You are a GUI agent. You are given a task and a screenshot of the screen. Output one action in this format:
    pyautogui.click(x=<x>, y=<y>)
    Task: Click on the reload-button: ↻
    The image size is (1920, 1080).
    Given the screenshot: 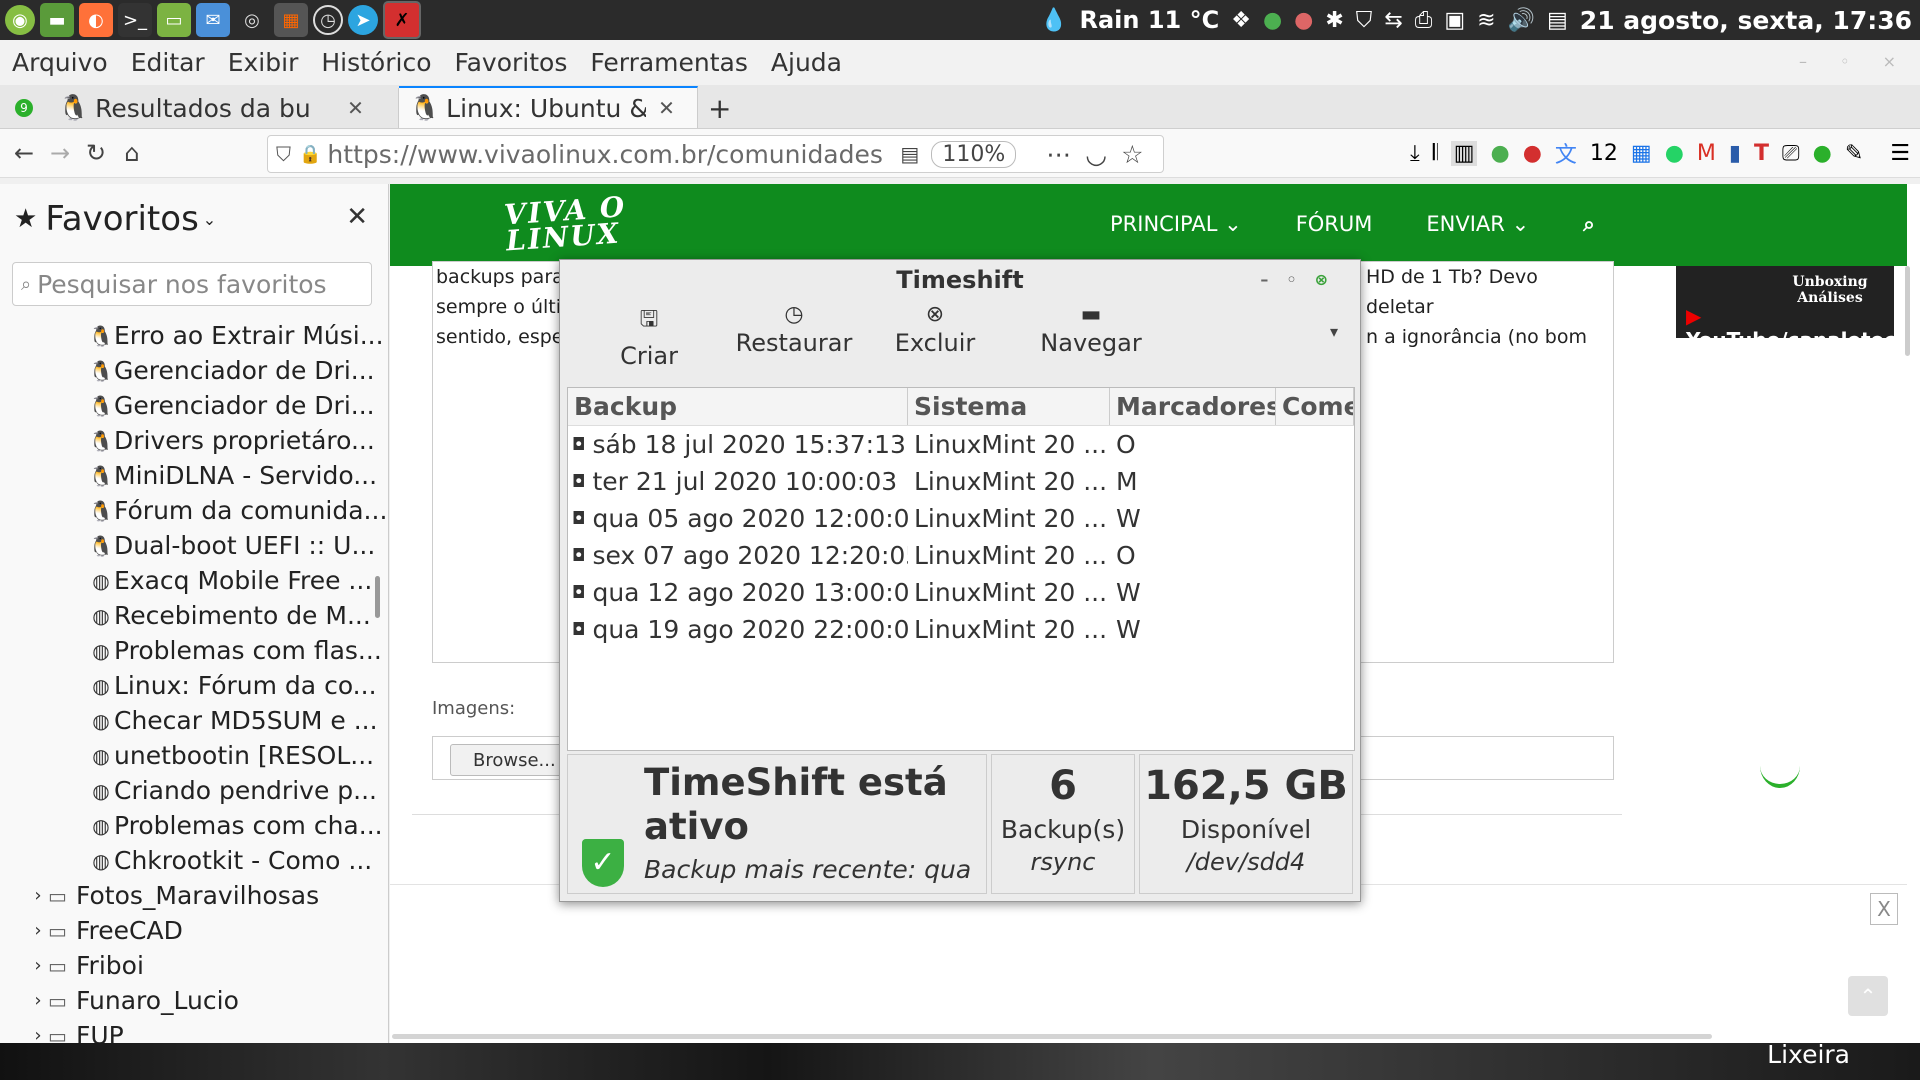 What is the action you would take?
    pyautogui.click(x=96, y=153)
    